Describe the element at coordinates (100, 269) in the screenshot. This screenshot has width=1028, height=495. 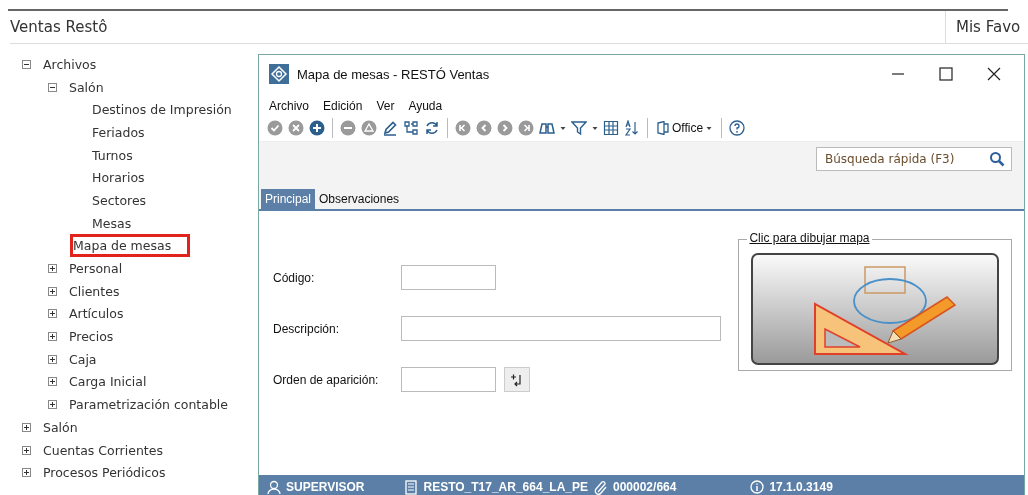
I see `tree-item: Personal` at that location.